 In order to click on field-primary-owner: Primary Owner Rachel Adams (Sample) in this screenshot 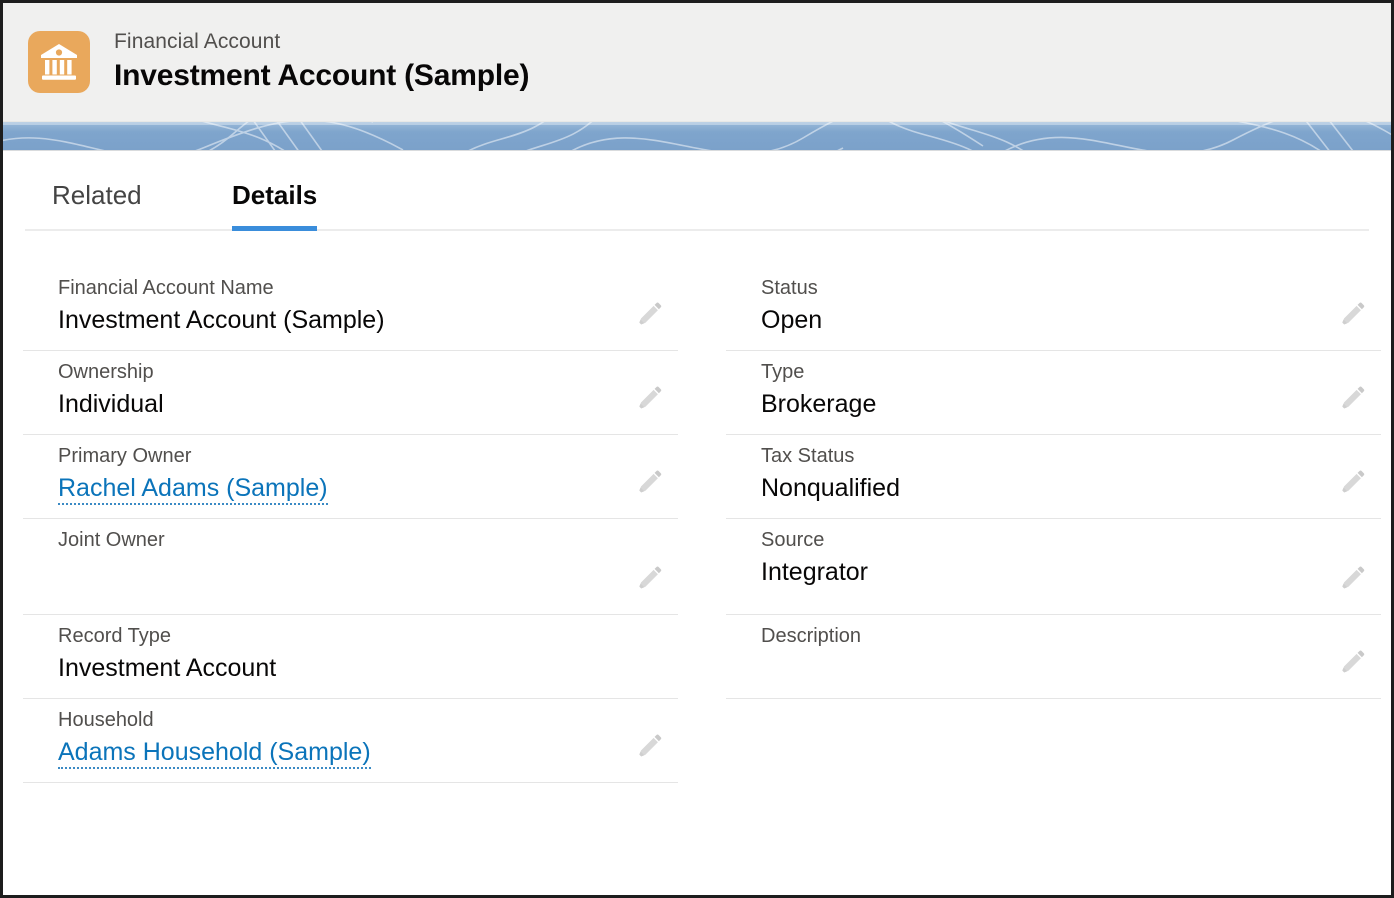, I will do `click(350, 477)`.